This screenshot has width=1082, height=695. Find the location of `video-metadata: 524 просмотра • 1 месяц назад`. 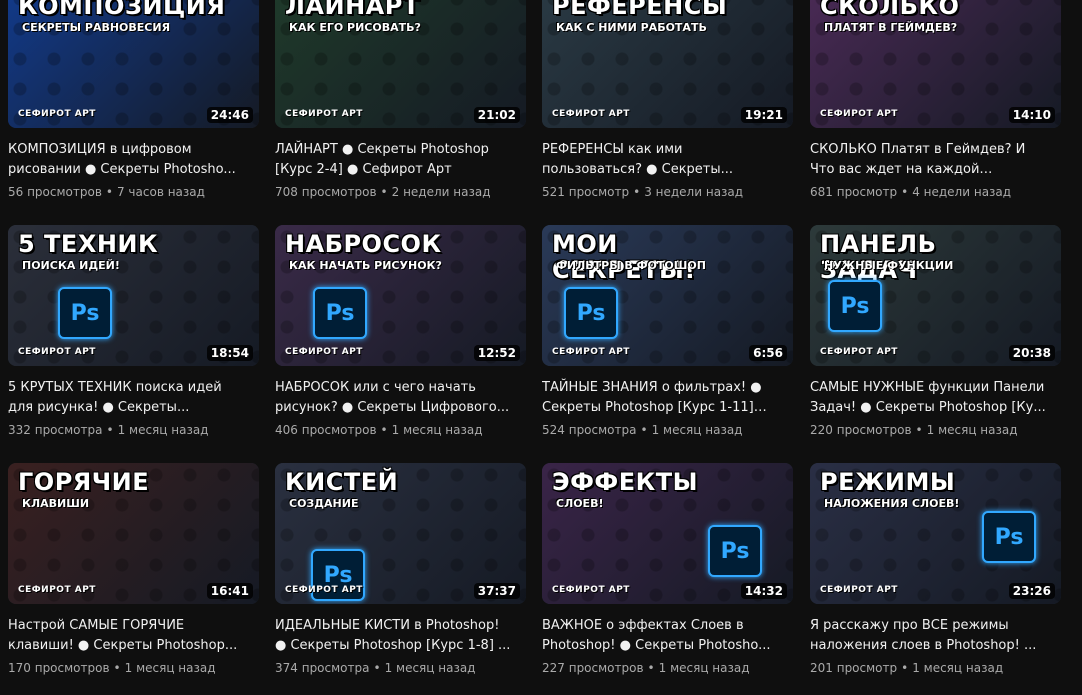

video-metadata: 524 просмотра • 1 месяц назад is located at coordinates (667, 430).